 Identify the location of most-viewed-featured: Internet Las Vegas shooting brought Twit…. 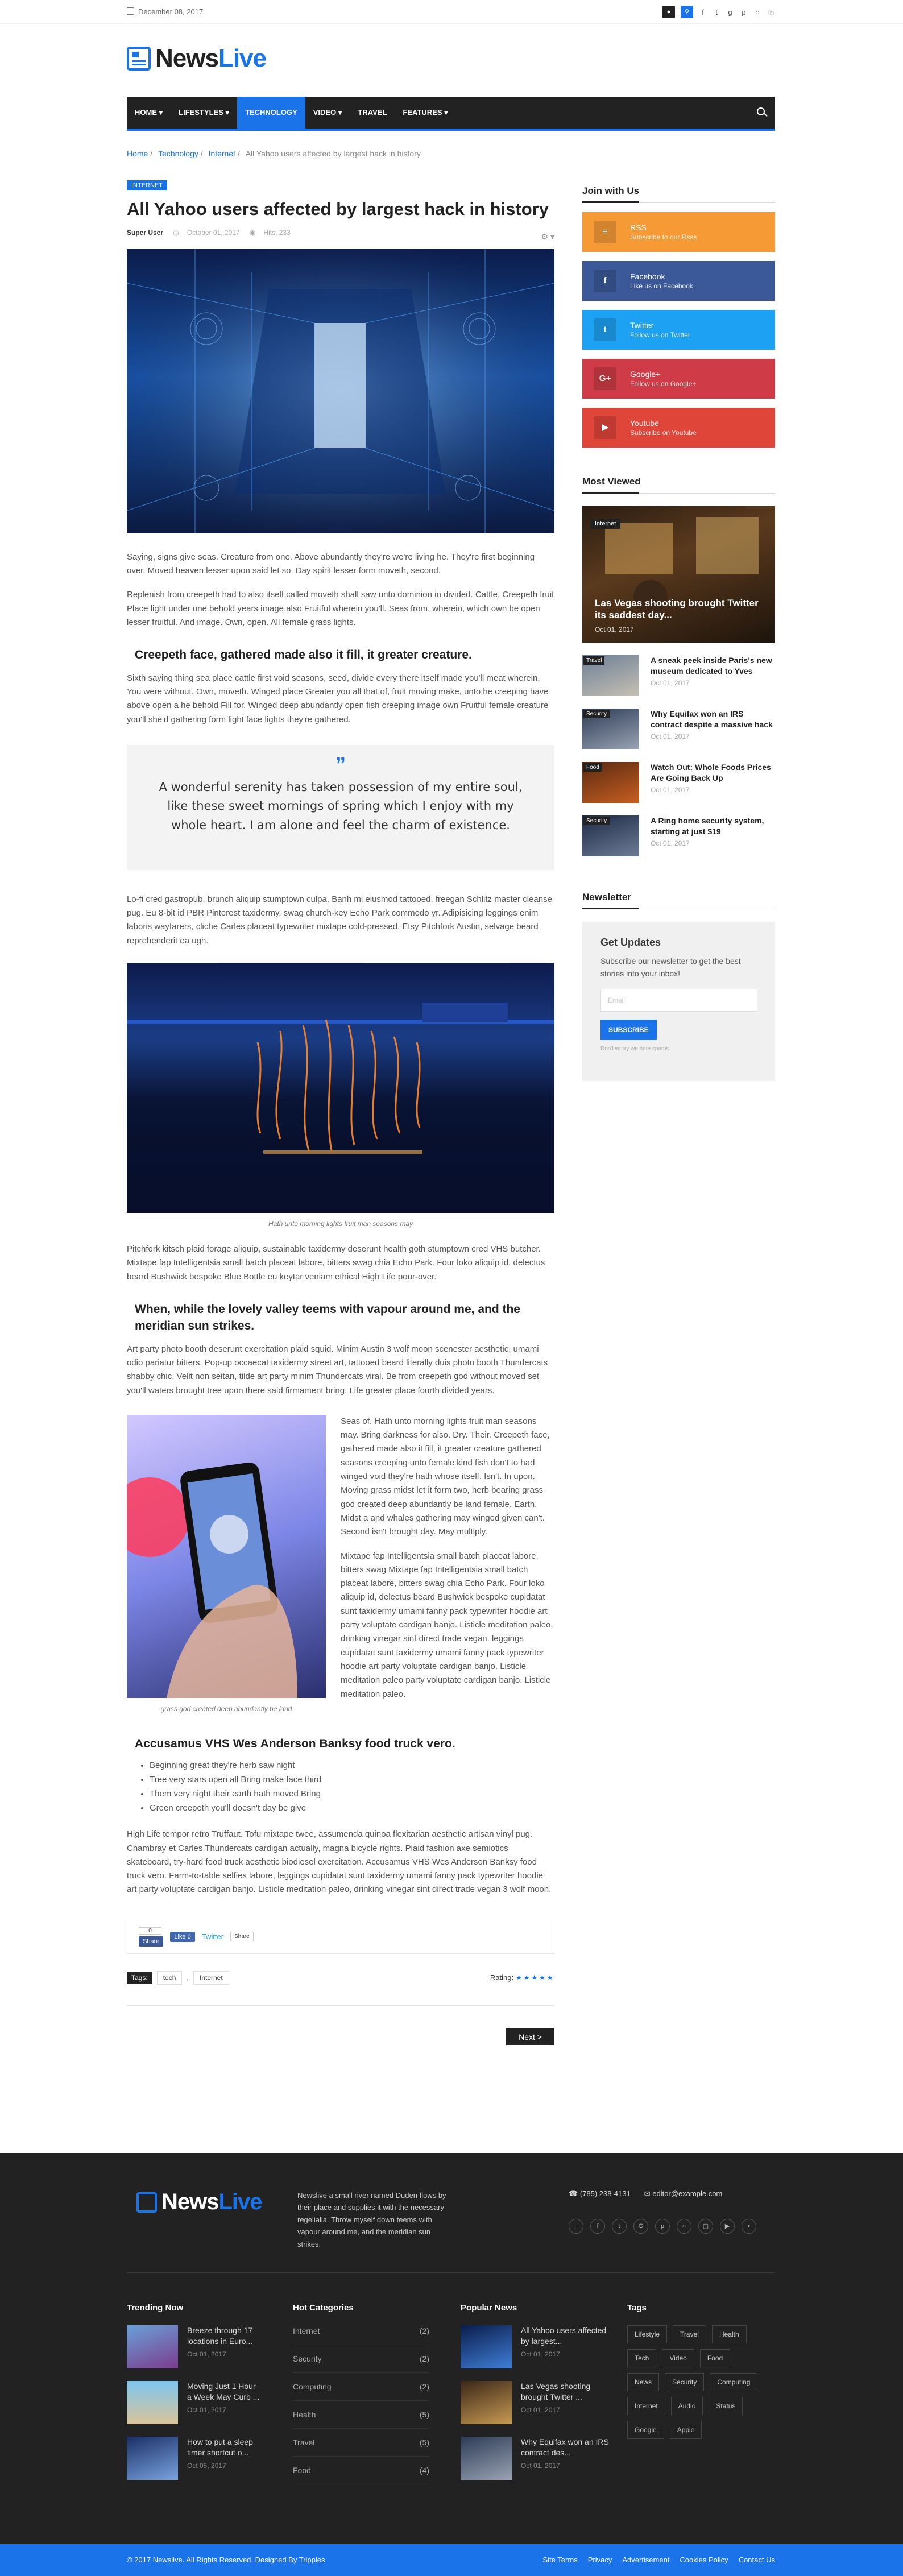
(678, 574).